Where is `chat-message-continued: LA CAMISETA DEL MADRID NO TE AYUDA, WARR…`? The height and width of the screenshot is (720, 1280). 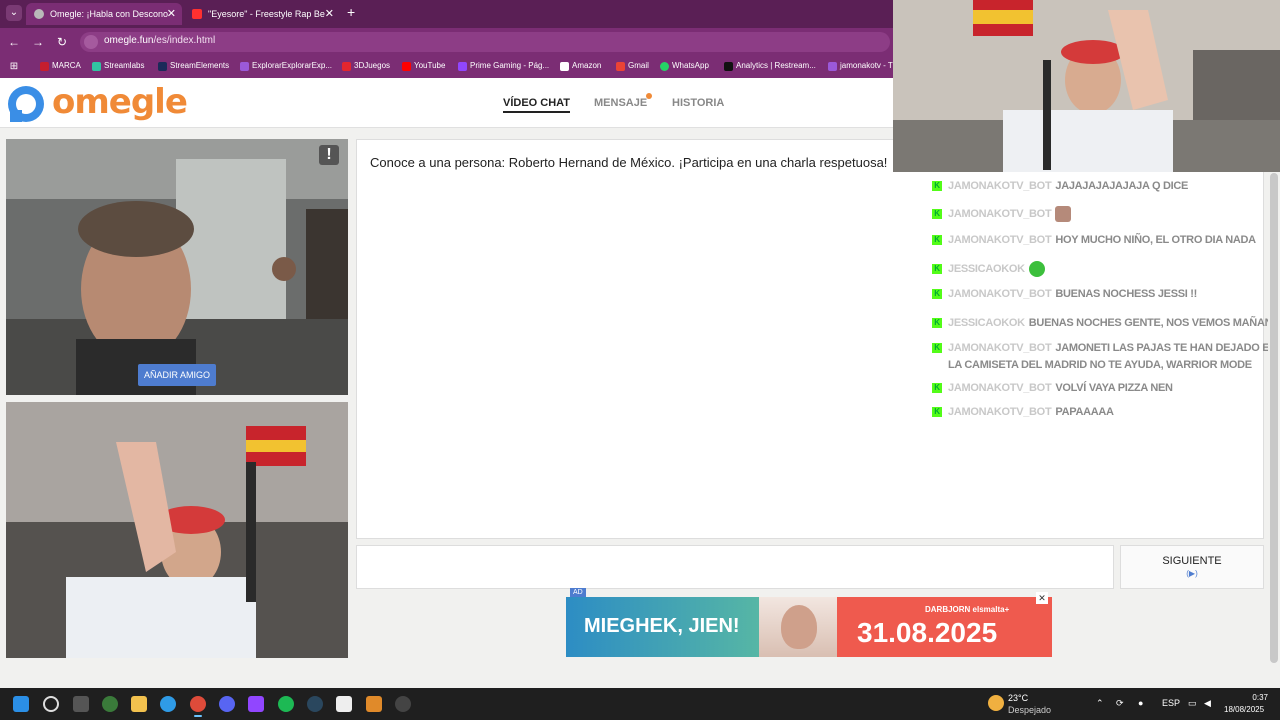 chat-message-continued: LA CAMISETA DEL MADRID NO TE AYUDA, WARR… is located at coordinates (1100, 365).